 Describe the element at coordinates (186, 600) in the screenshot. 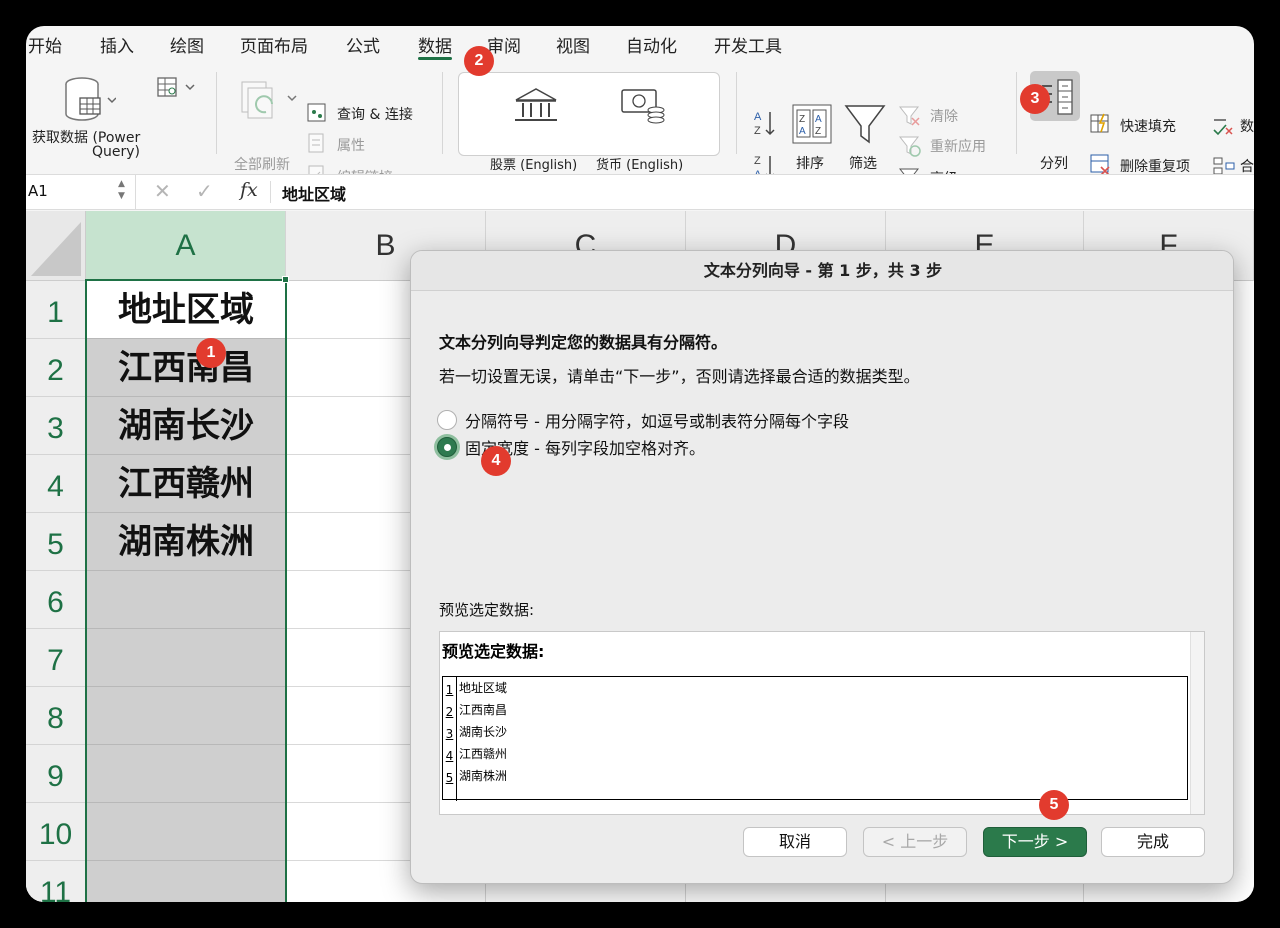

I see `cell-a6` at that location.